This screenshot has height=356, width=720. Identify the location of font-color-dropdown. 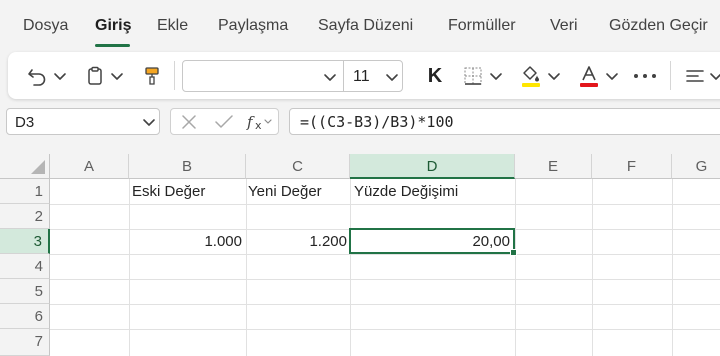
(612, 76).